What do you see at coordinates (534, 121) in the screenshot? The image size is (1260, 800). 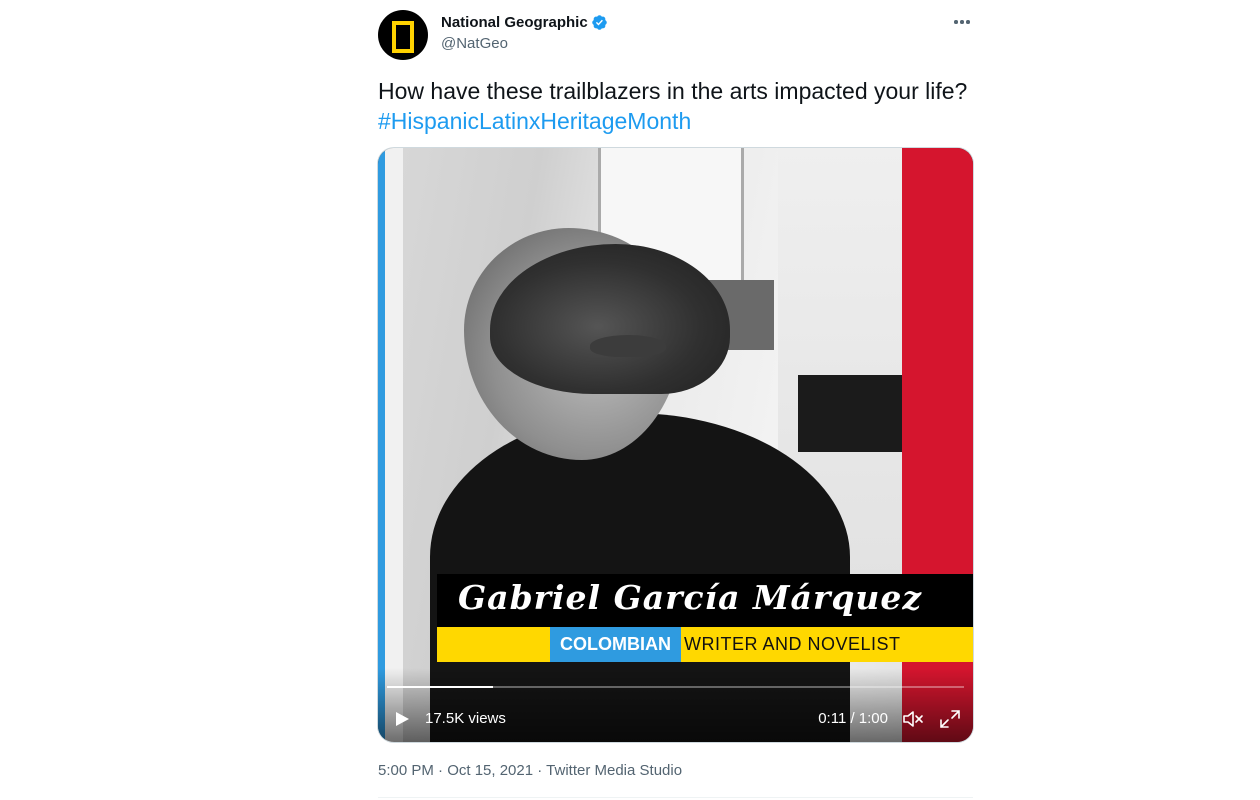 I see `hashtag-link: #HispanicLatinxHeritageMonth` at bounding box center [534, 121].